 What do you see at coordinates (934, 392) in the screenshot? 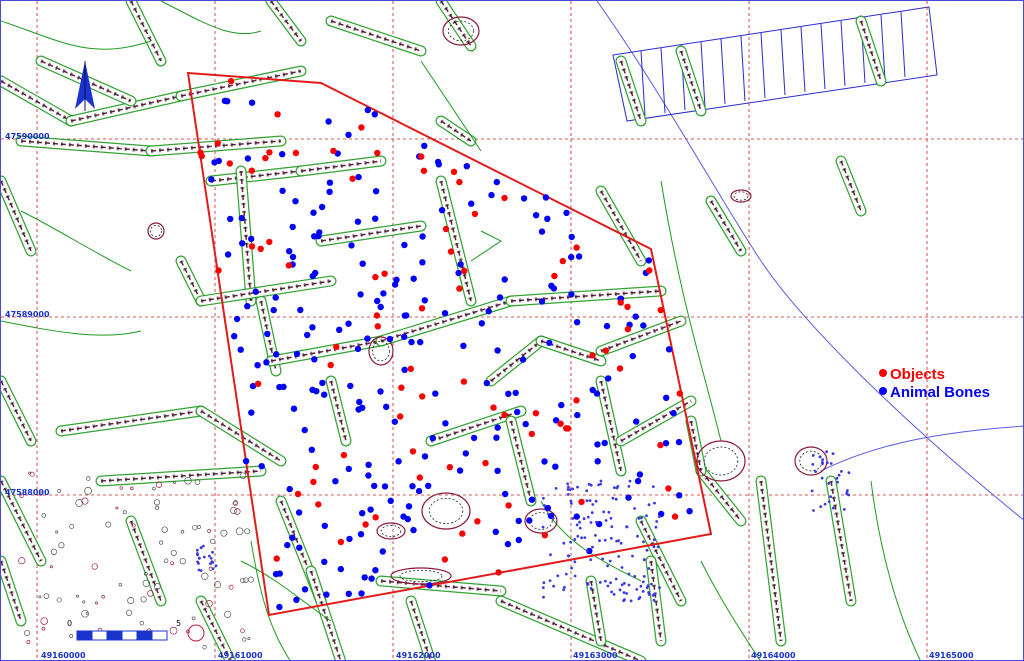
I see `legend-animal-bones: Animal Bones` at bounding box center [934, 392].